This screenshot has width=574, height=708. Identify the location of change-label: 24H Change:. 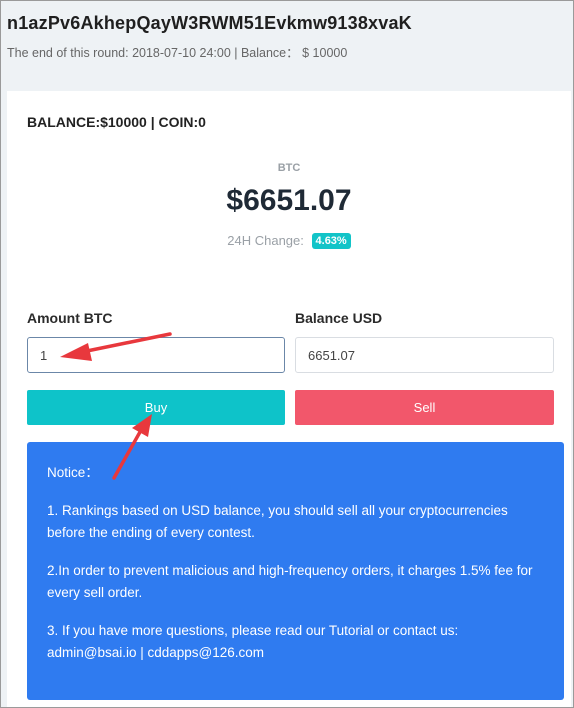
(265, 240).